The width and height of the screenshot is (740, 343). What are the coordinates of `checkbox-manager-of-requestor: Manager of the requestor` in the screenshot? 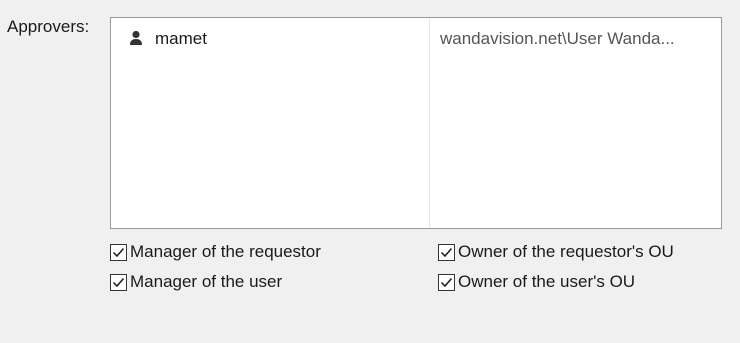 It's located at (215, 252).